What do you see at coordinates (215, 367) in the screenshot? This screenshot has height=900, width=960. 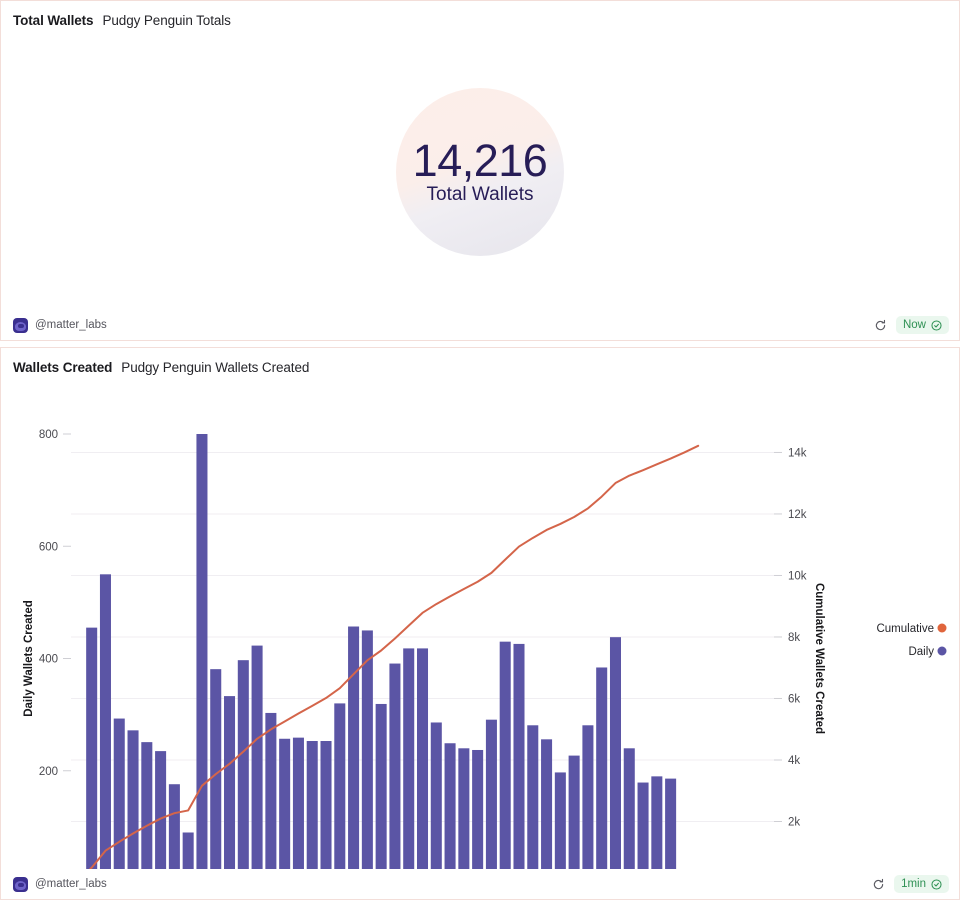 I see `wallets-created-subtitle: Pudgy Penguin Wallets Created` at bounding box center [215, 367].